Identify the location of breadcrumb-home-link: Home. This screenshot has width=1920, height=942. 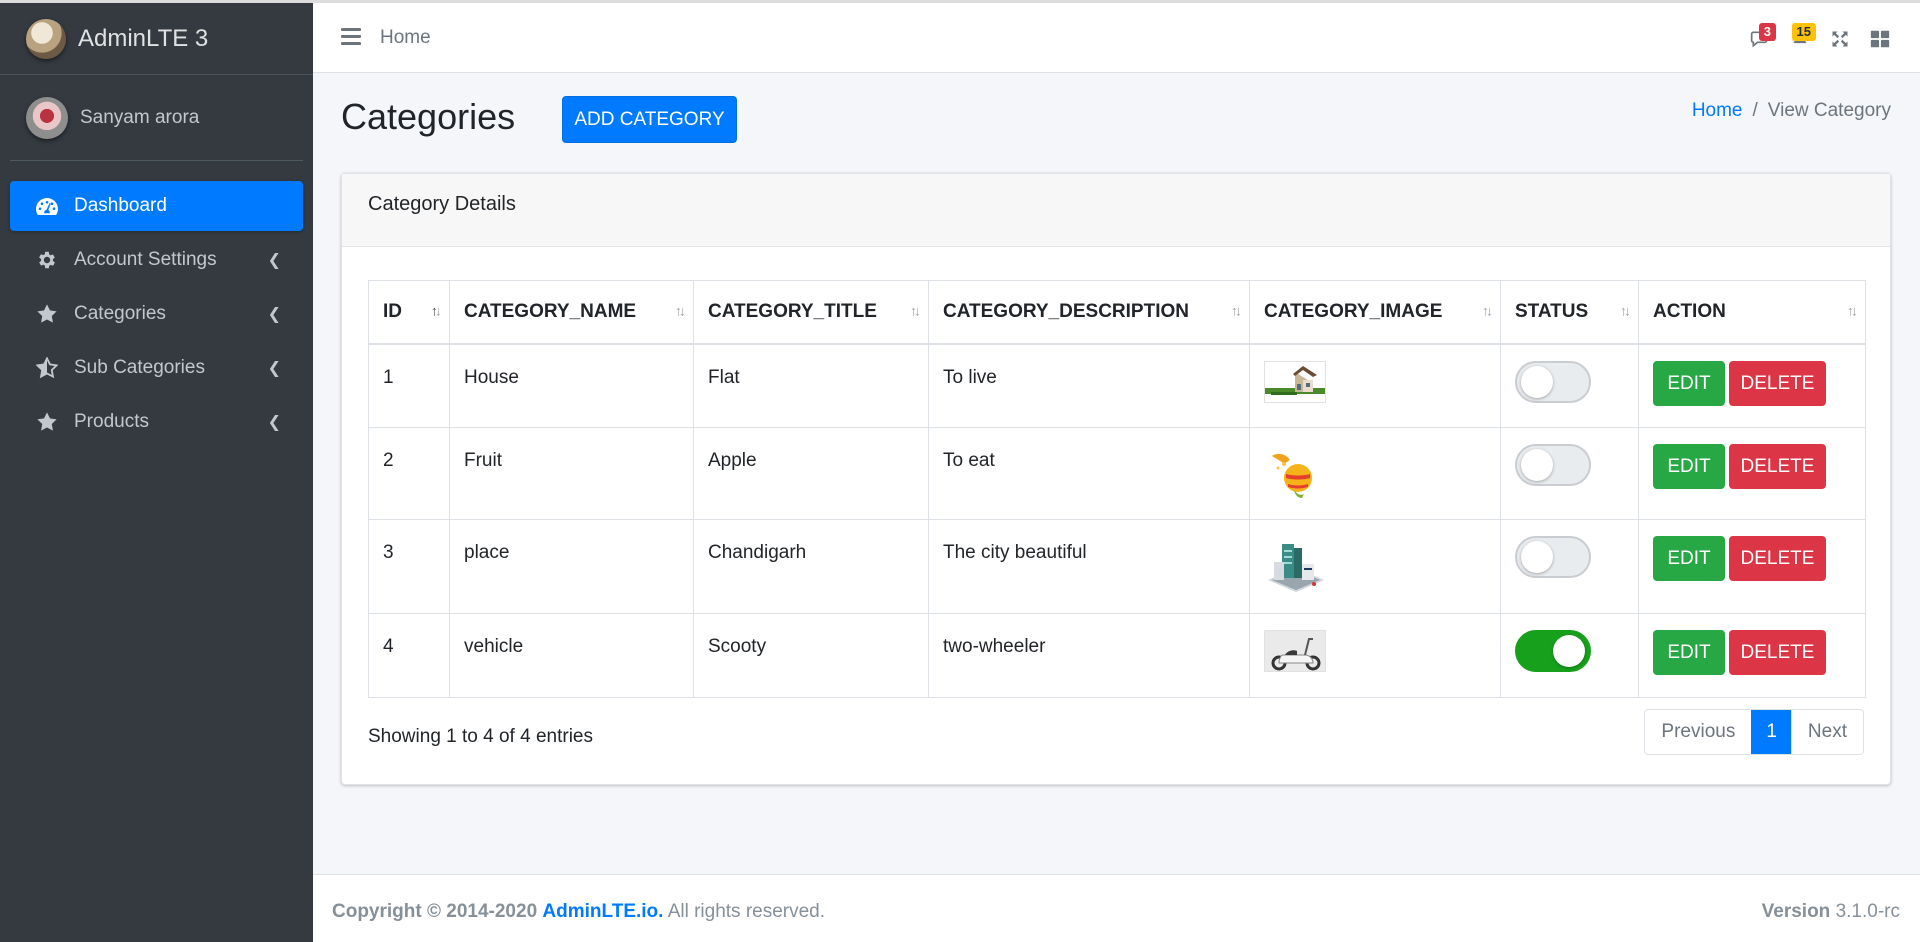
(1717, 110).